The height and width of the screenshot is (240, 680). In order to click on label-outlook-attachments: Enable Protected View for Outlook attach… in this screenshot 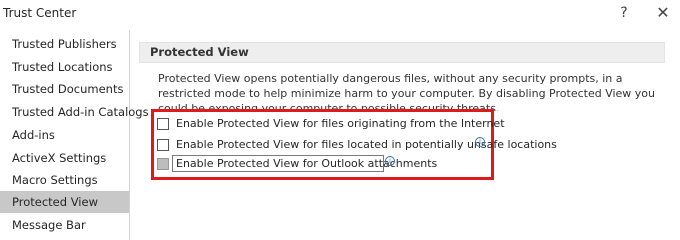, I will do `click(306, 163)`.